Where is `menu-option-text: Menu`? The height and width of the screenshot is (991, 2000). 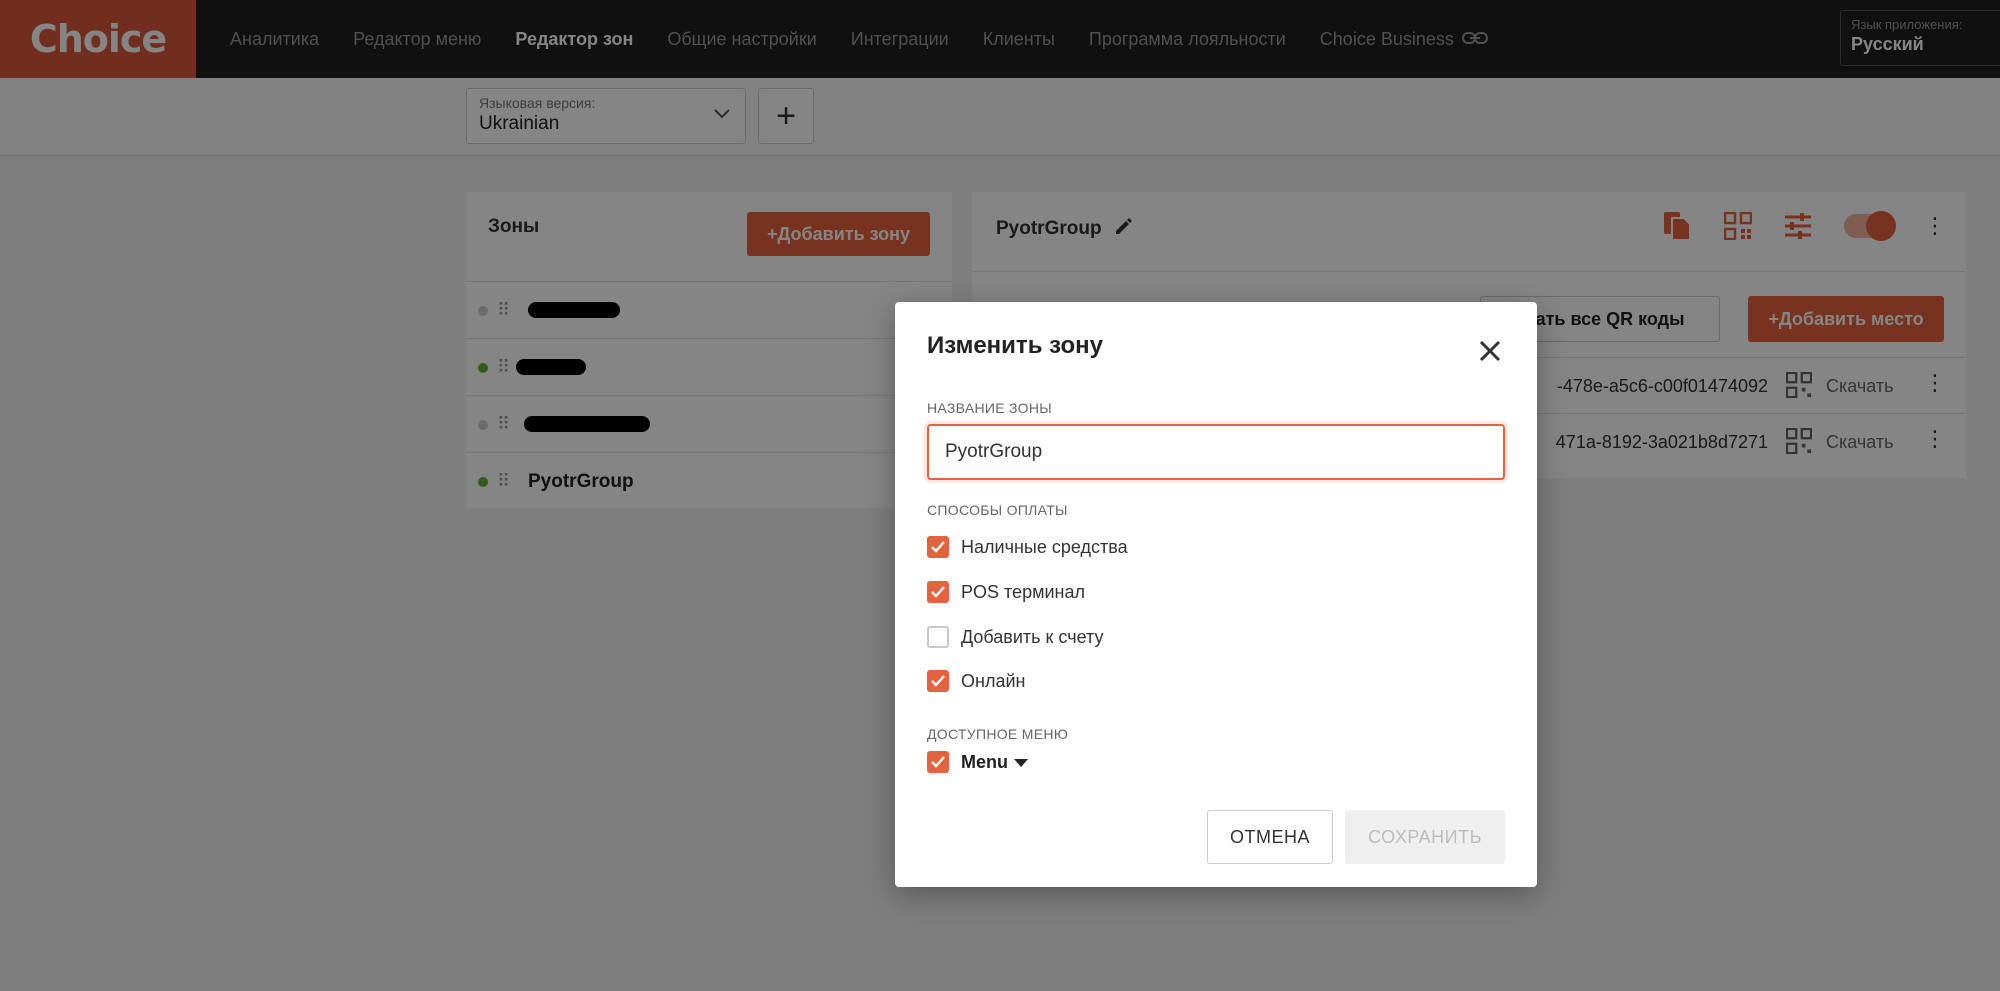
menu-option-text: Menu is located at coordinates (984, 761).